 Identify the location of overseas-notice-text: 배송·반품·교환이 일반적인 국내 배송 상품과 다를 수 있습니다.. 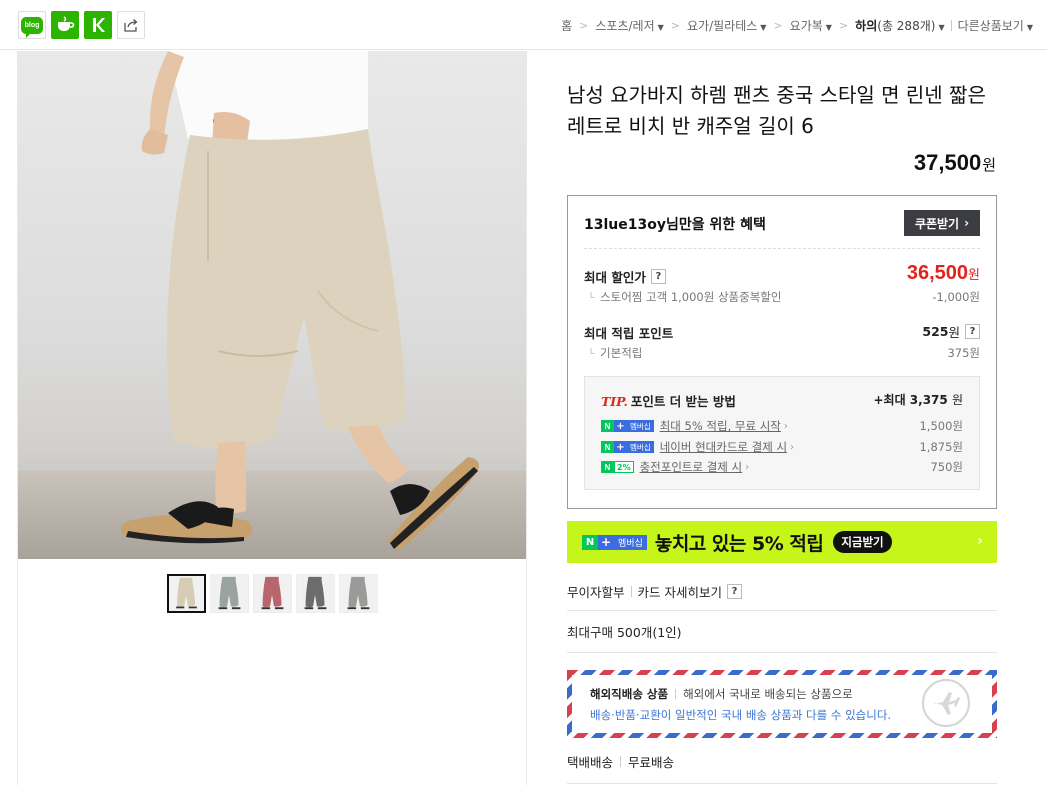
(741, 715).